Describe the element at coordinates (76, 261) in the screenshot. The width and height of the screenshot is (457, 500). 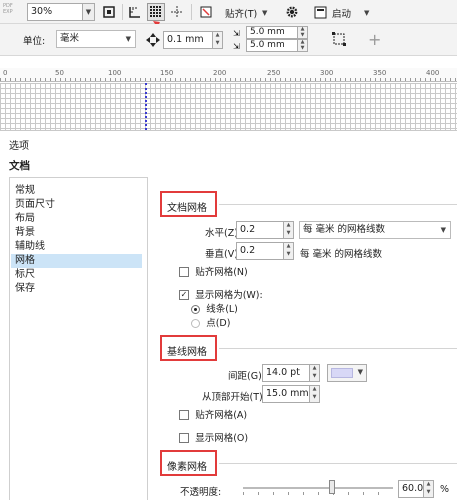
I see `tree-item-grid-selected: 网格` at that location.